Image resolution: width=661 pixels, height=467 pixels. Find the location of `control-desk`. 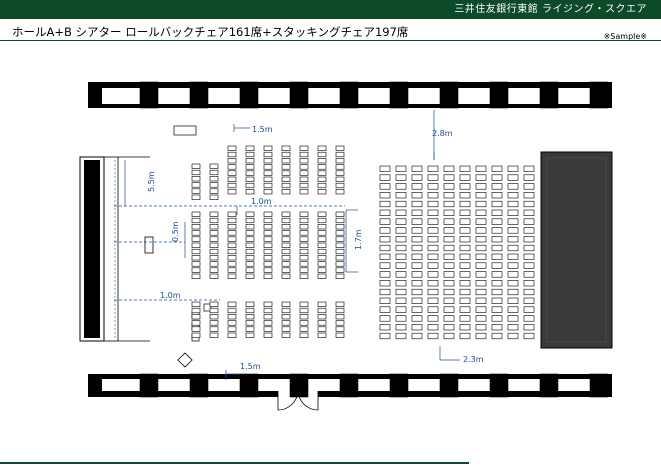

control-desk is located at coordinates (185, 130).